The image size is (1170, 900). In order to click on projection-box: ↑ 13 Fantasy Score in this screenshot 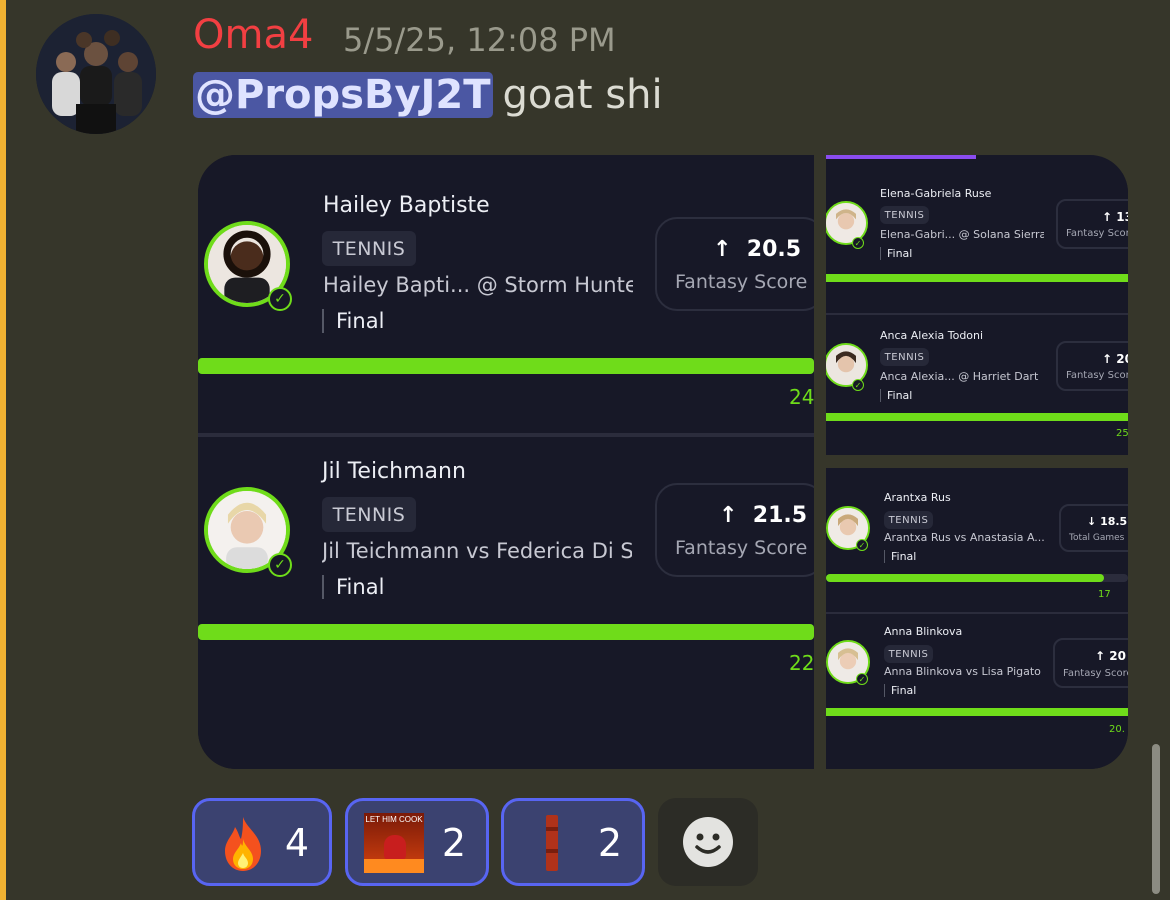, I will do `click(1092, 224)`.